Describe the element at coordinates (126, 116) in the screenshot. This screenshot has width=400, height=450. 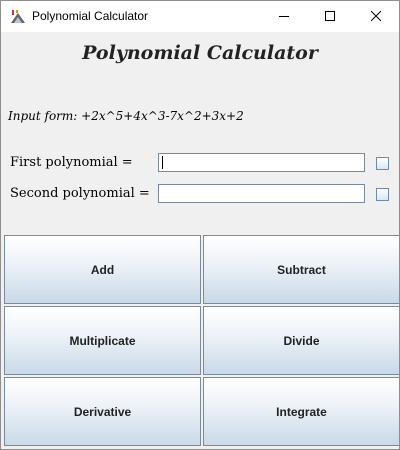
I see `input-form-hint: Input form: +2x^5+4x^3-7x^2+3x+2` at that location.